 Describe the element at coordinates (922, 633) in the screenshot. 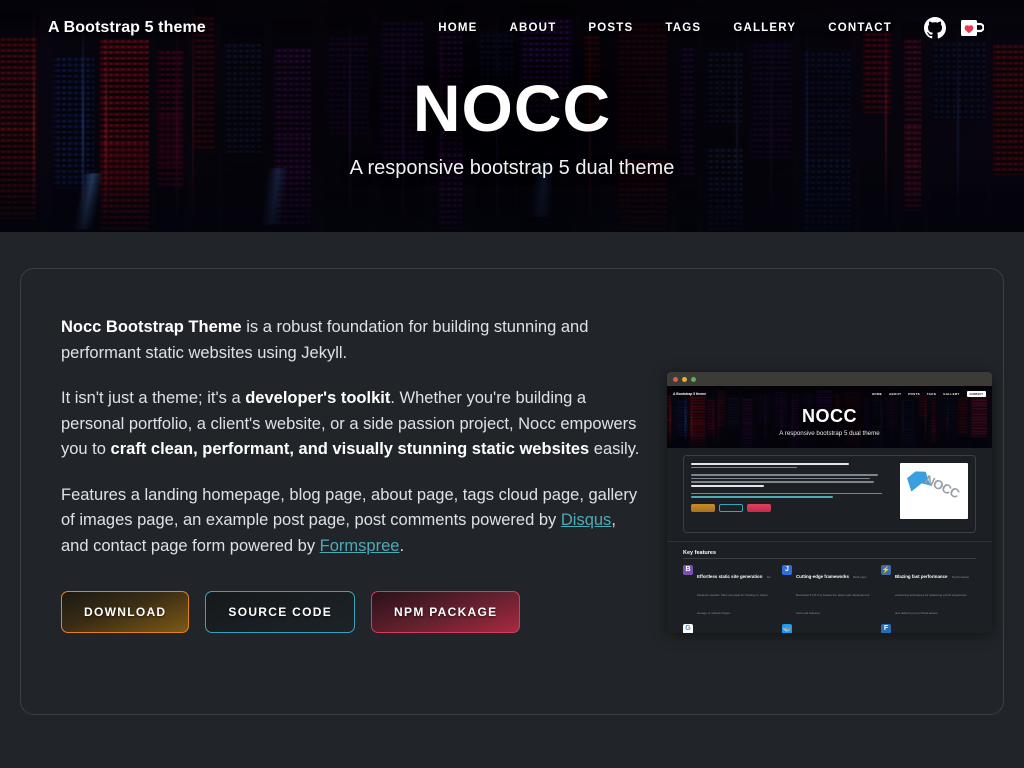

I see `preview-feature-title: Next-generation file types` at that location.